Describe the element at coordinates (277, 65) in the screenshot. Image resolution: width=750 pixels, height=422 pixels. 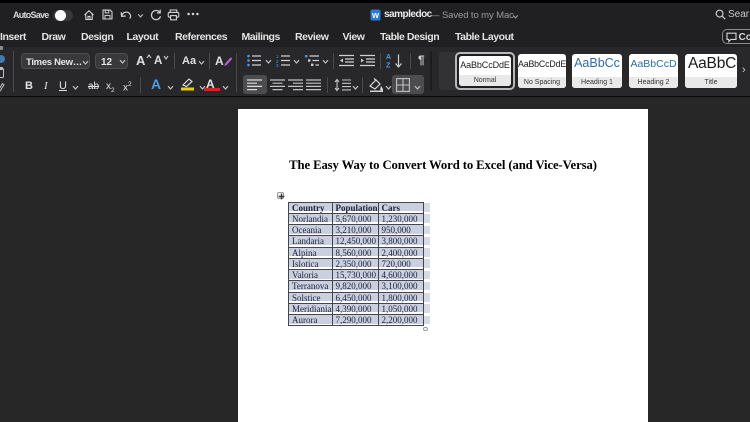
I see `svg-text: 3` at that location.